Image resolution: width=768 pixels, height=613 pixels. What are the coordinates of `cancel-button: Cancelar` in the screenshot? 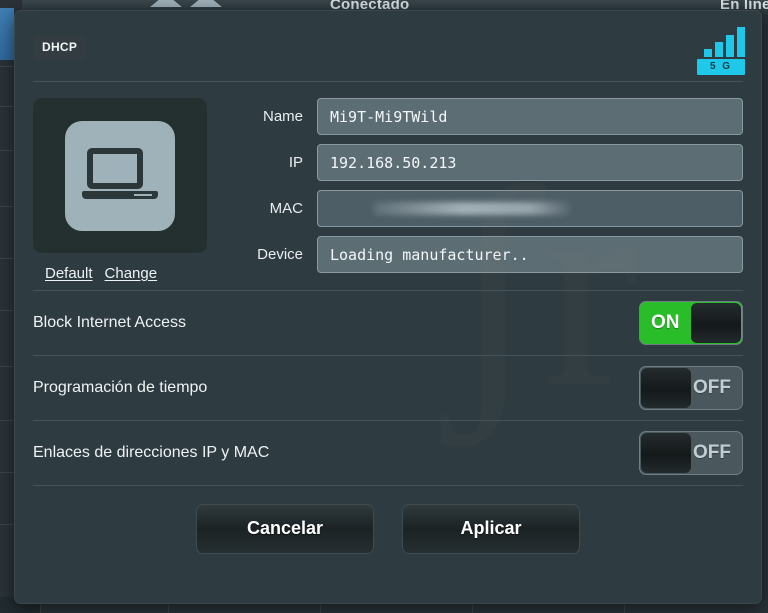 It's located at (285, 528).